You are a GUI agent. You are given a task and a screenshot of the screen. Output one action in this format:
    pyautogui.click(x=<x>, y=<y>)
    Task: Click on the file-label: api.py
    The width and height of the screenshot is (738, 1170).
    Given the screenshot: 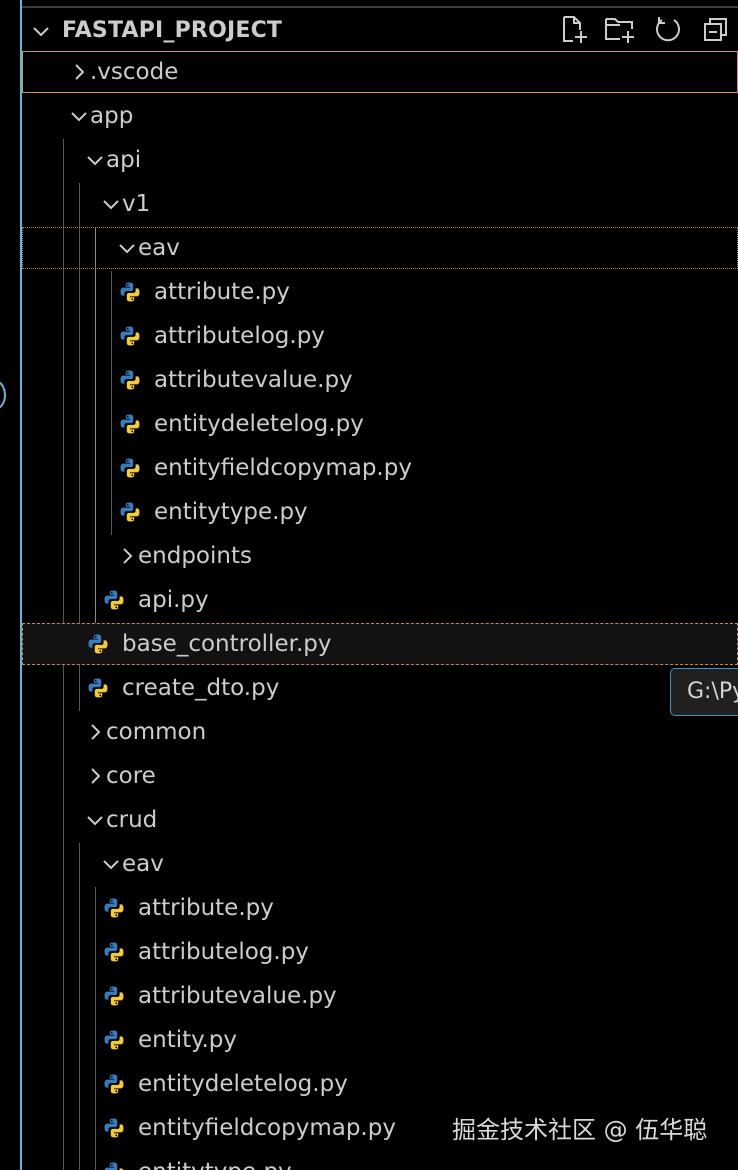 What is the action you would take?
    pyautogui.click(x=173, y=600)
    